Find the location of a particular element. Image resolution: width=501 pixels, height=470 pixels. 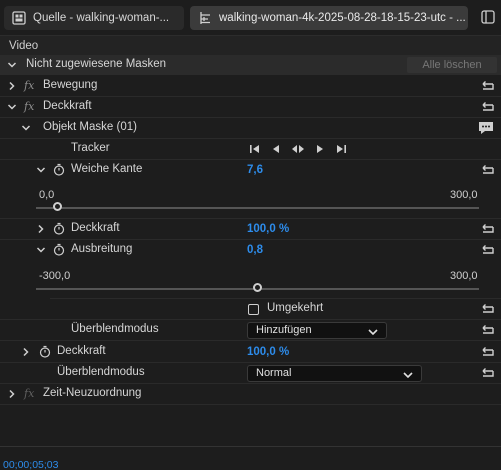

unassigned-masks-row: Nicht zugewiesene Masken Alle löschen is located at coordinates (250, 65).